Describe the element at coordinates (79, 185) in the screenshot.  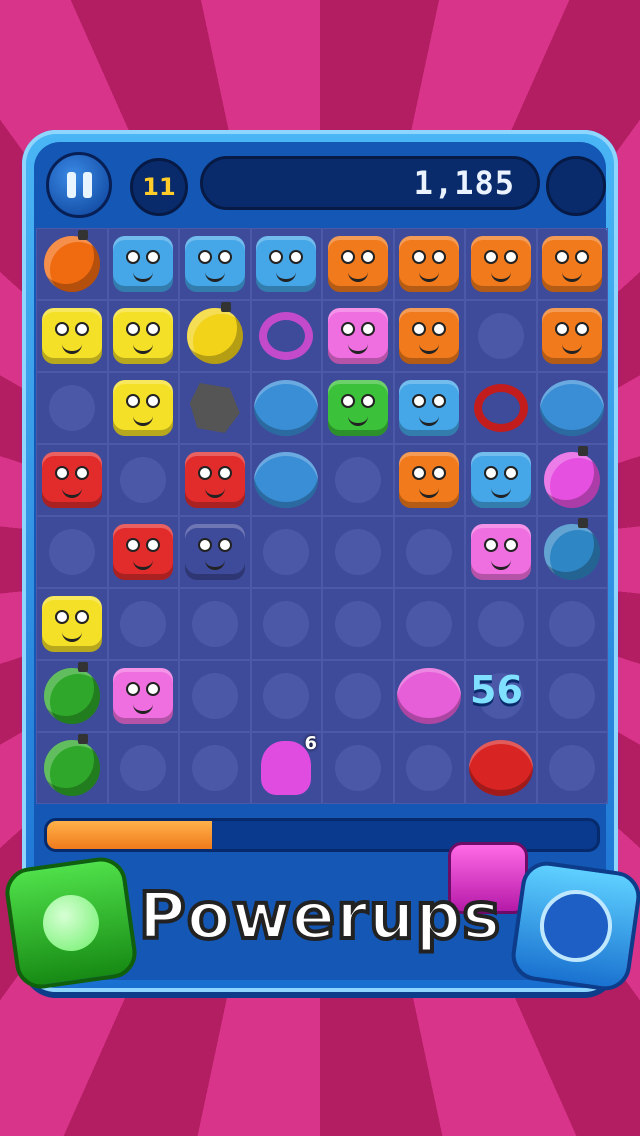
I see `pause-button` at that location.